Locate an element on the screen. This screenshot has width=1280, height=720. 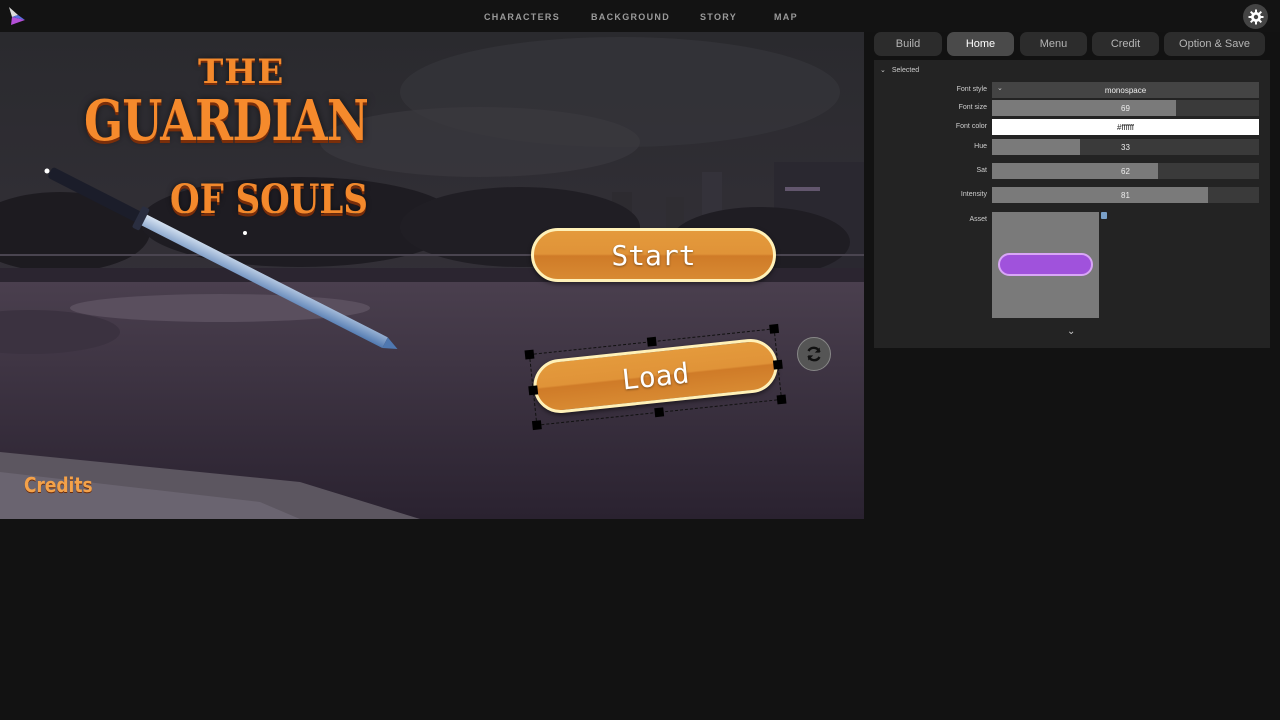
font-size-slider: 69 is located at coordinates (1125, 108).